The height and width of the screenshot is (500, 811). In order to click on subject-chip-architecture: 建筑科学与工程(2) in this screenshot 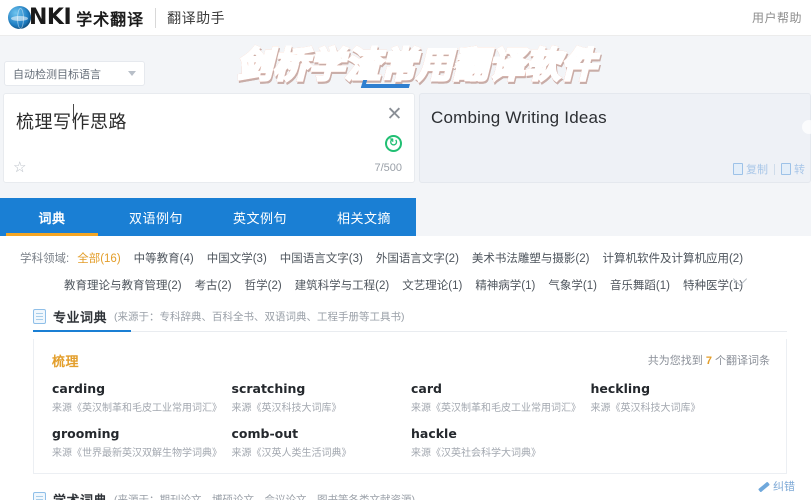, I will do `click(342, 285)`.